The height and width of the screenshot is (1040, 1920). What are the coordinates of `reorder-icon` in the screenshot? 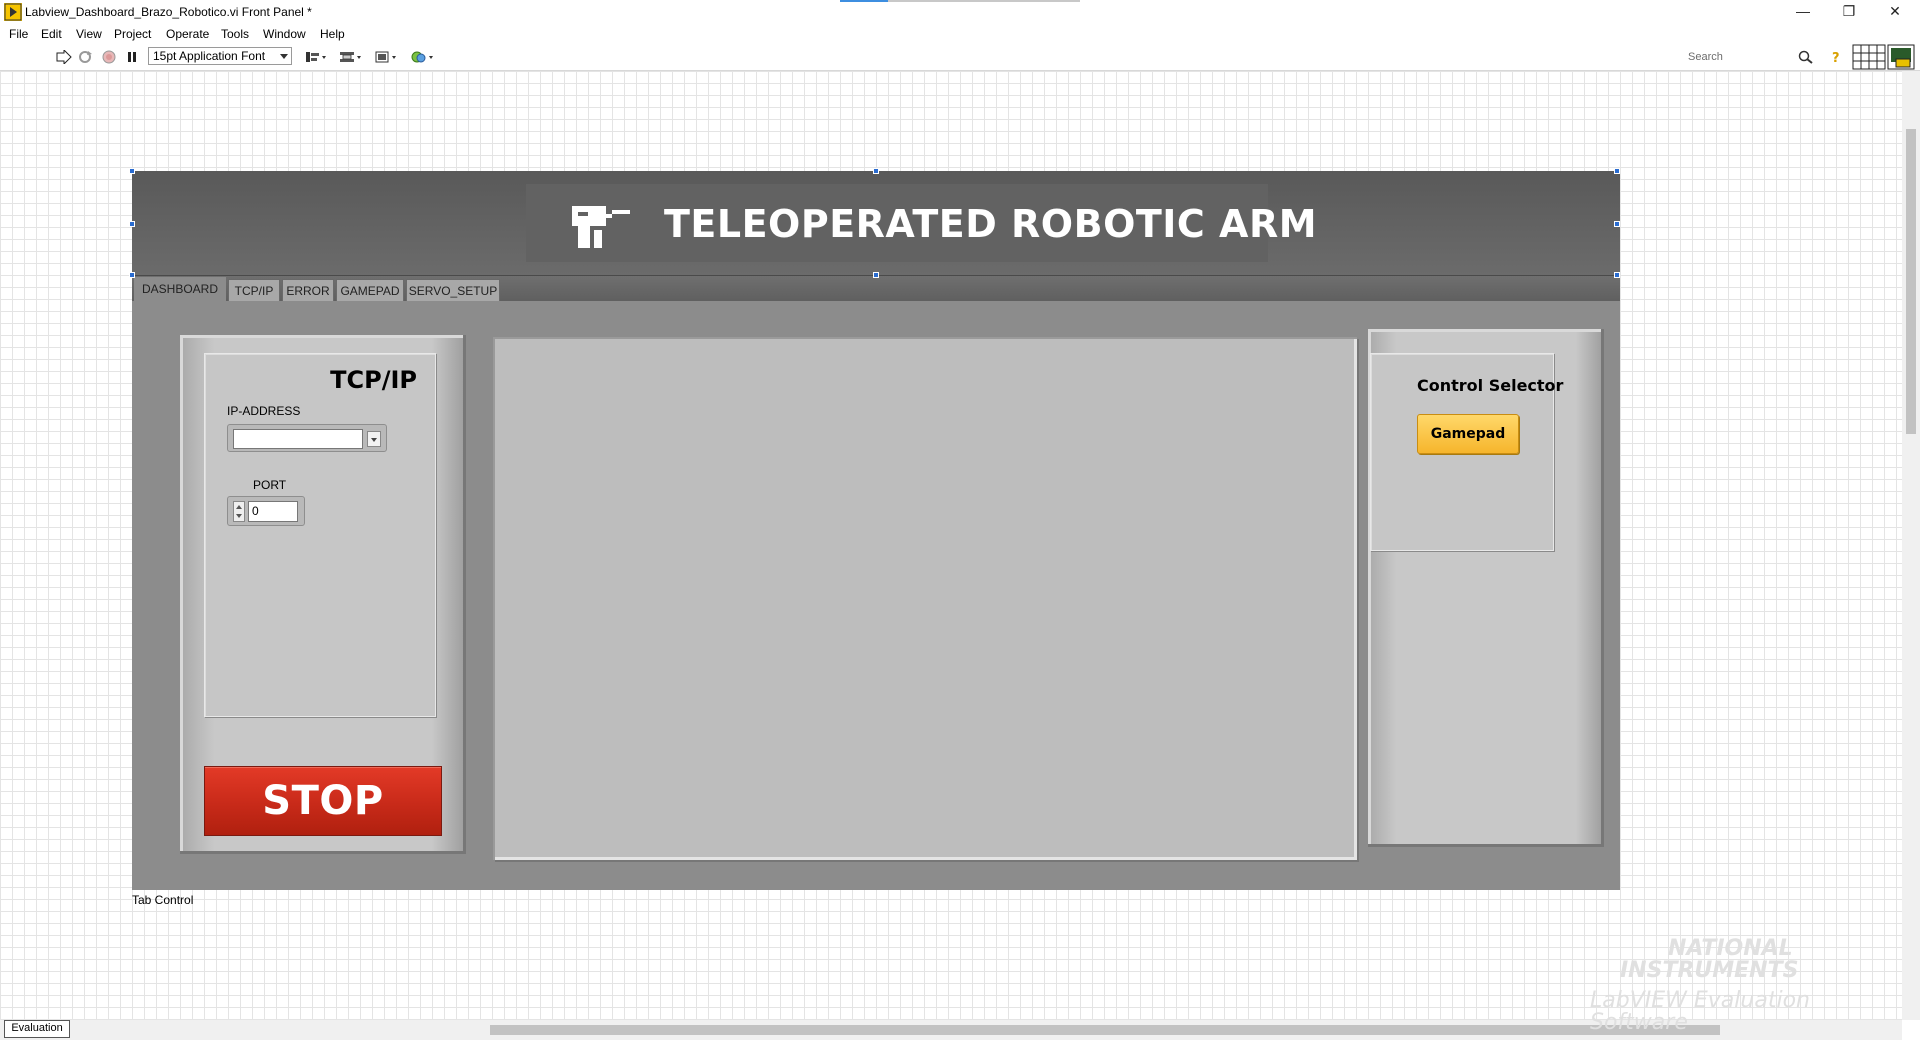 It's located at (423, 57).